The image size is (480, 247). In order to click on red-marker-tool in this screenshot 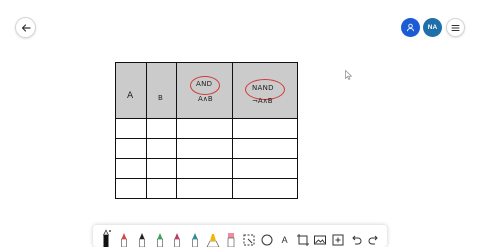, I will do `click(124, 237)`.